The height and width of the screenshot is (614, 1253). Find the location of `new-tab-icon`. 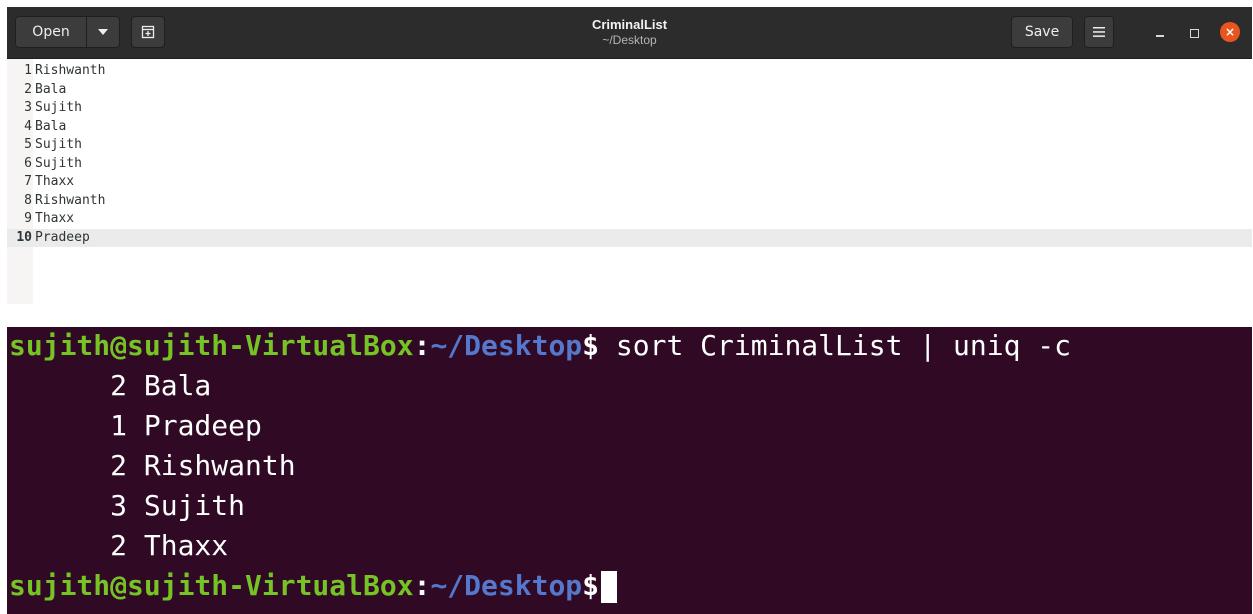

new-tab-icon is located at coordinates (148, 32).